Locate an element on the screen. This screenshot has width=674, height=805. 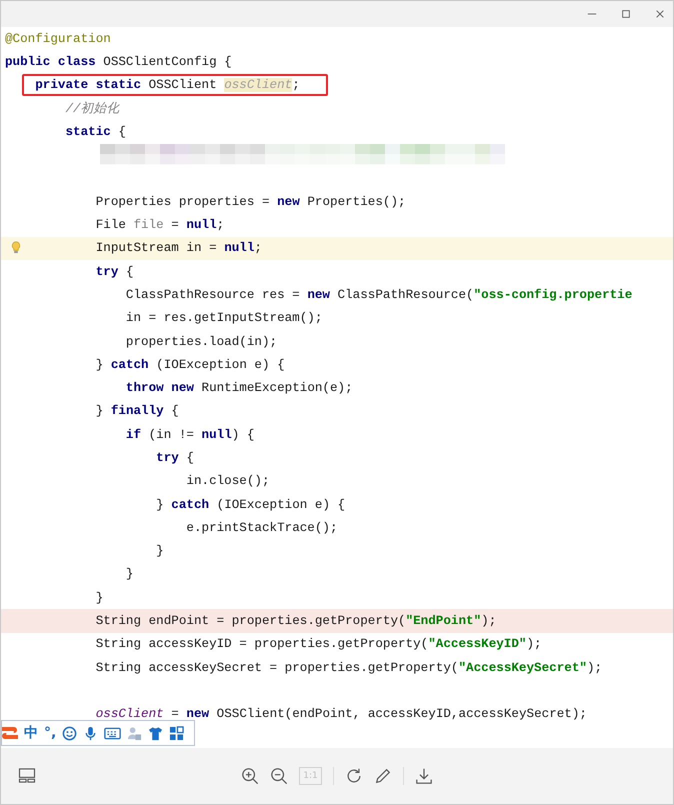
lightbulb-icon is located at coordinates (16, 247).